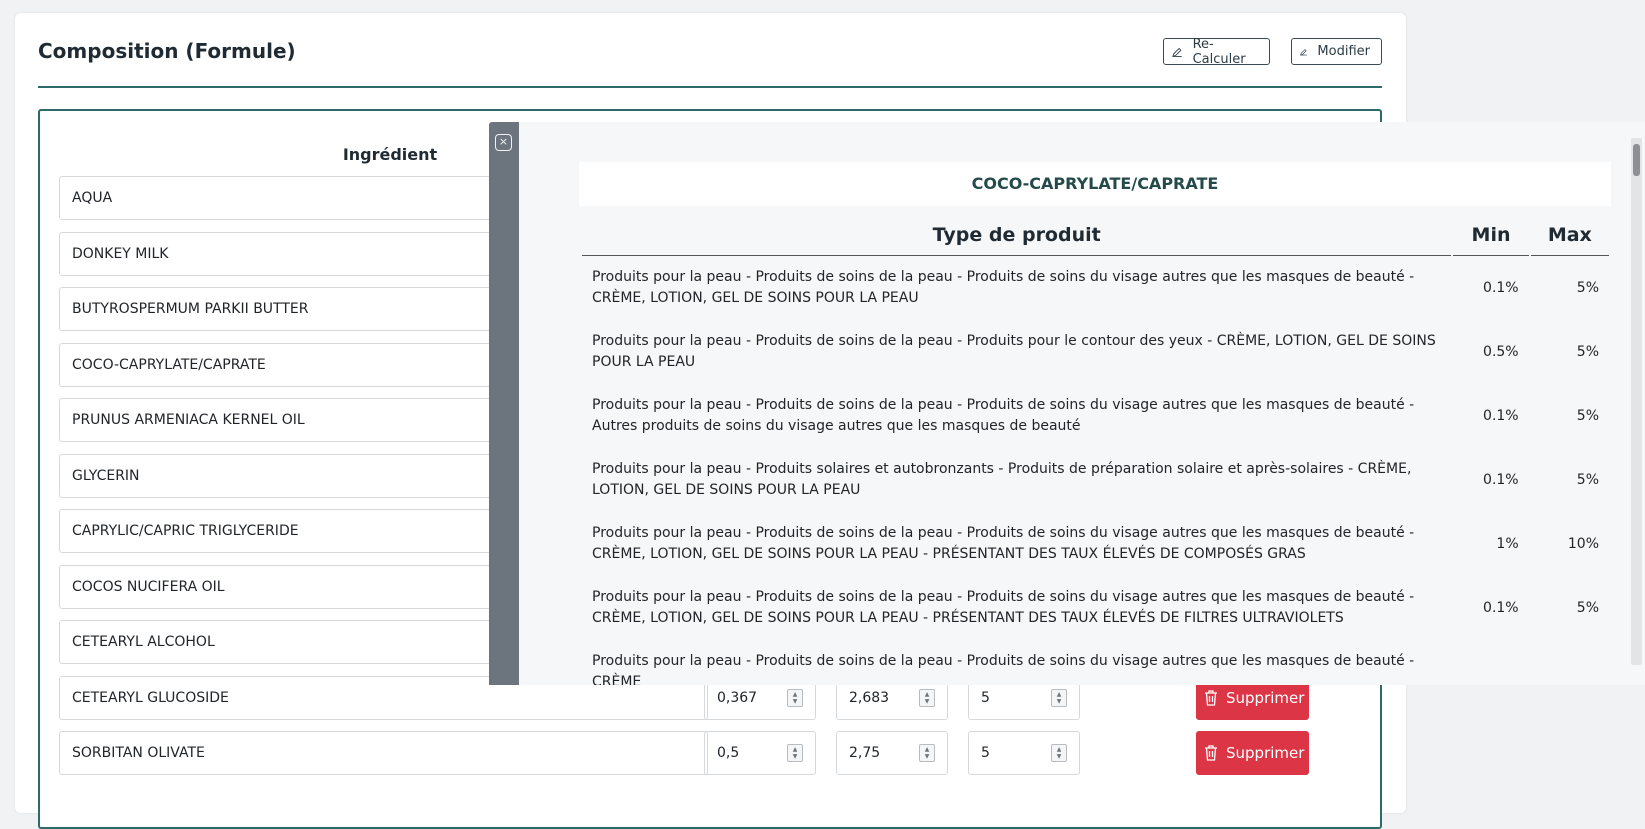 The width and height of the screenshot is (1645, 829). What do you see at coordinates (865, 753) in the screenshot?
I see `quantity-value: 2,75` at bounding box center [865, 753].